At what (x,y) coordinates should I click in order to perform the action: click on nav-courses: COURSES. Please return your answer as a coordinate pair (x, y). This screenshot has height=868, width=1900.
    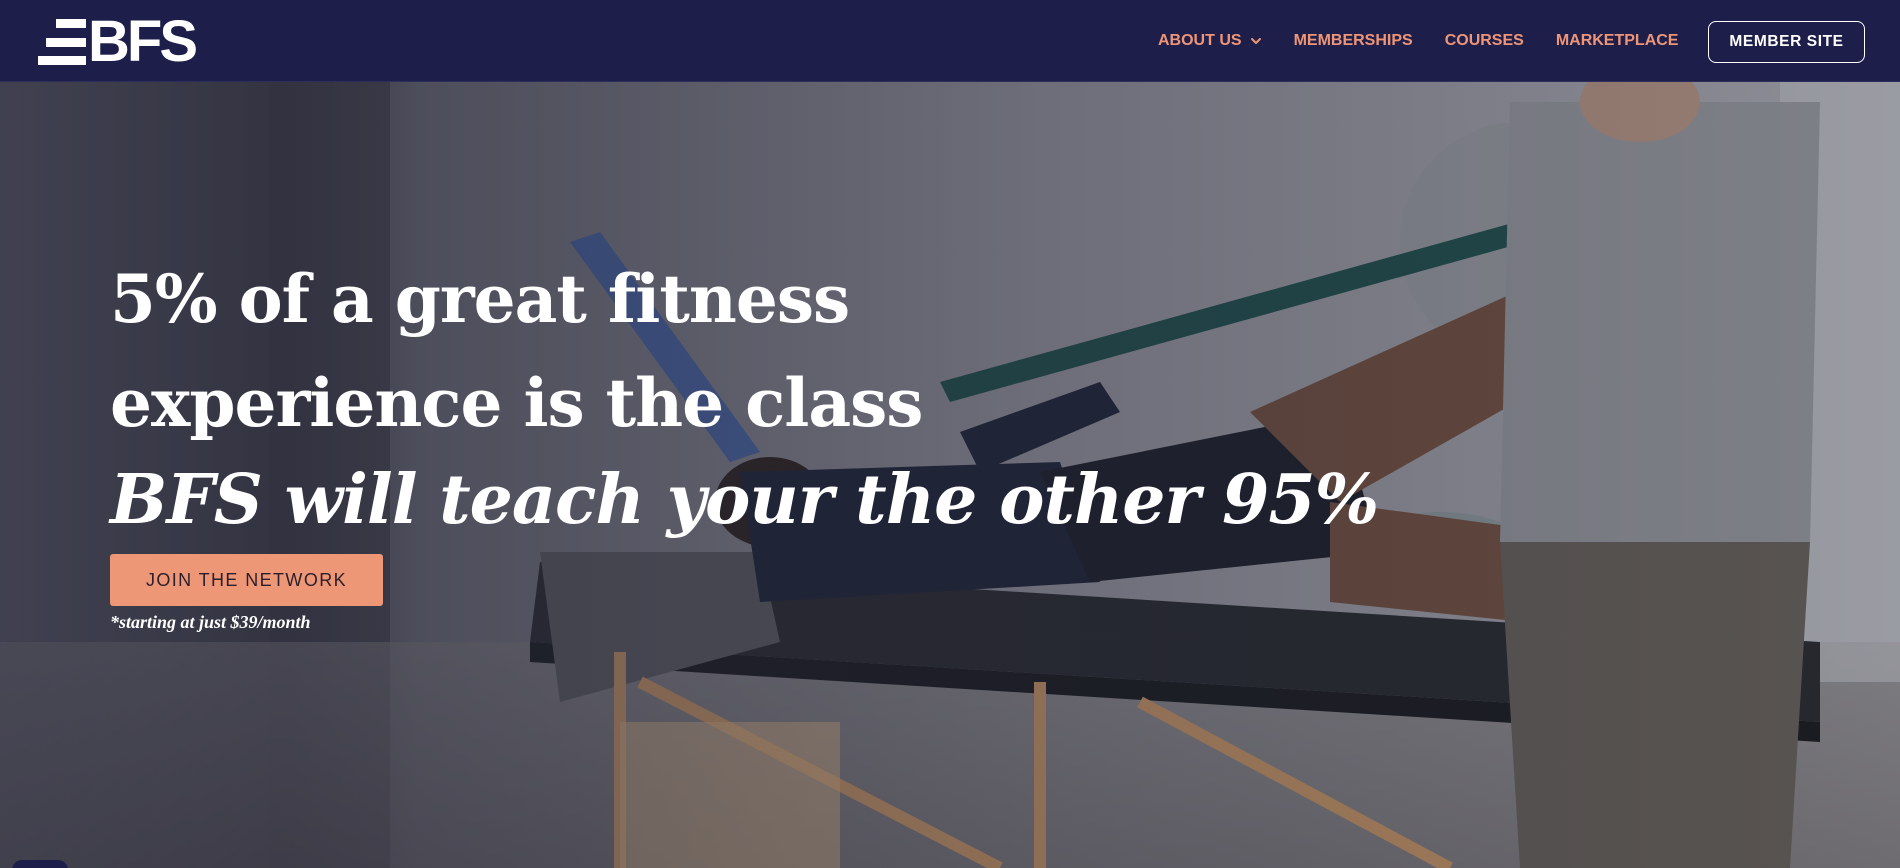
    Looking at the image, I should click on (1484, 41).